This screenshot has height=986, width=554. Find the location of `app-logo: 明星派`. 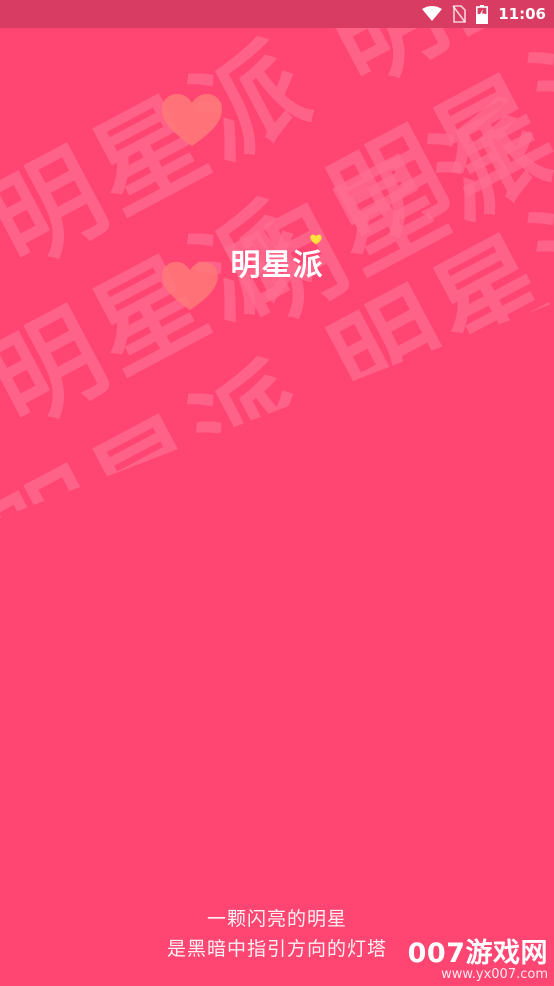

app-logo: 明星派 is located at coordinates (277, 259).